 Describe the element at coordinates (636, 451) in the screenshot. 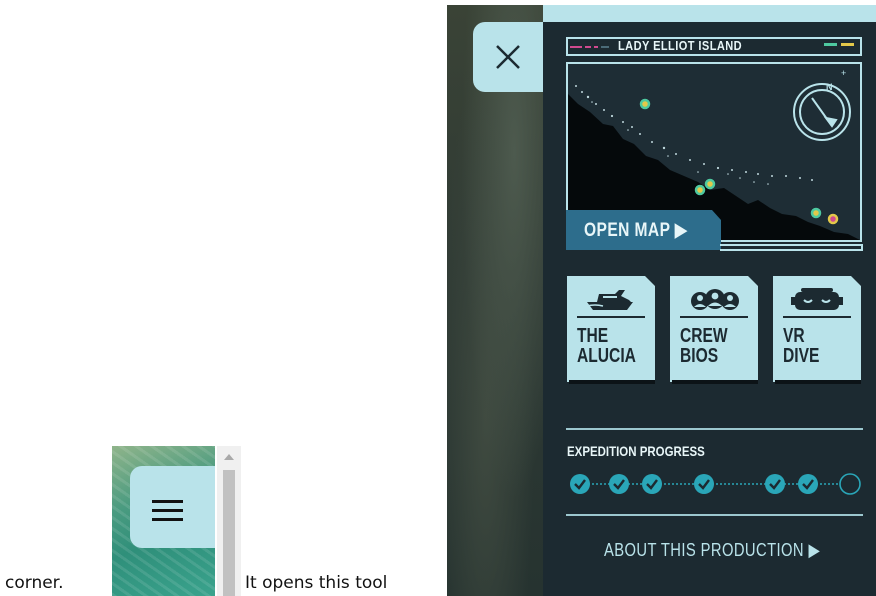

I see `expedition-progress-label: EXPEDITION PROGRESS` at that location.